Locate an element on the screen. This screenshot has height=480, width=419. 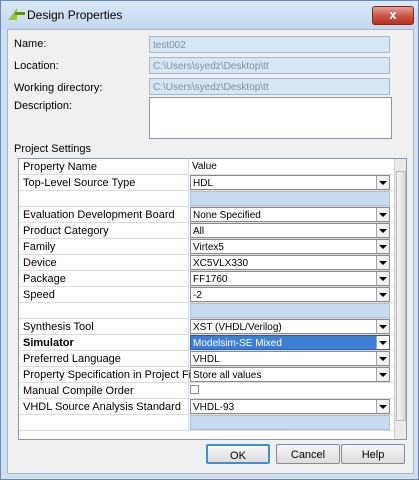
window-title: Design Properties is located at coordinates (75, 15).